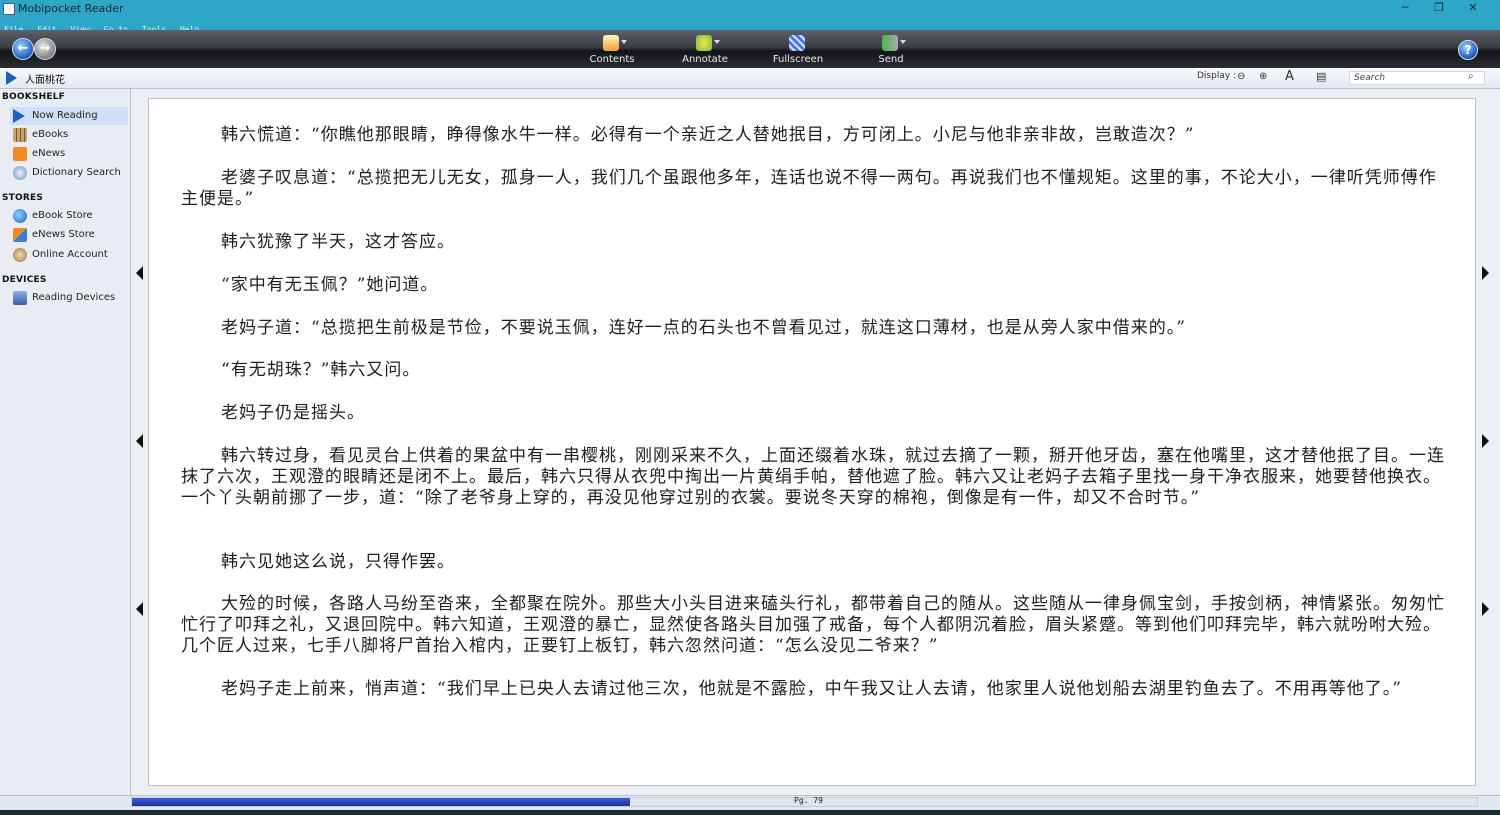  I want to click on paragraph: 老妈子仍是摇头。, so click(293, 413).